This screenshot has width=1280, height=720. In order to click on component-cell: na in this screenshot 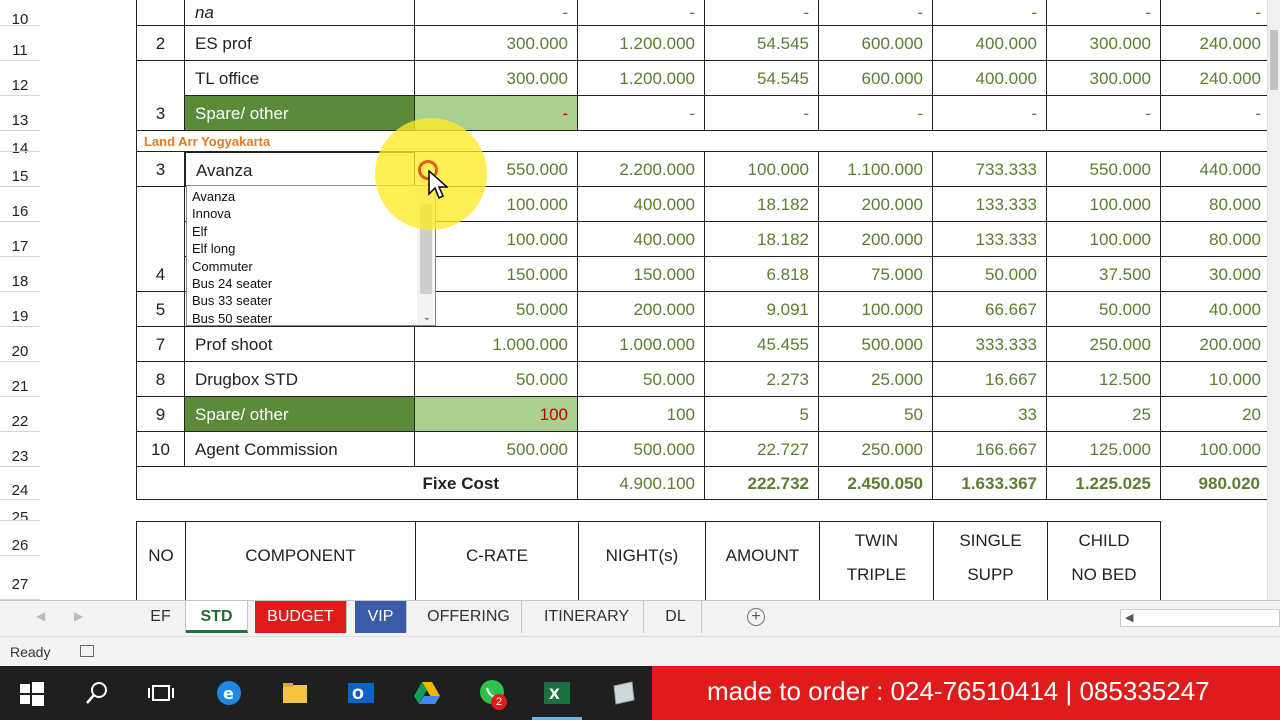, I will do `click(300, 13)`.